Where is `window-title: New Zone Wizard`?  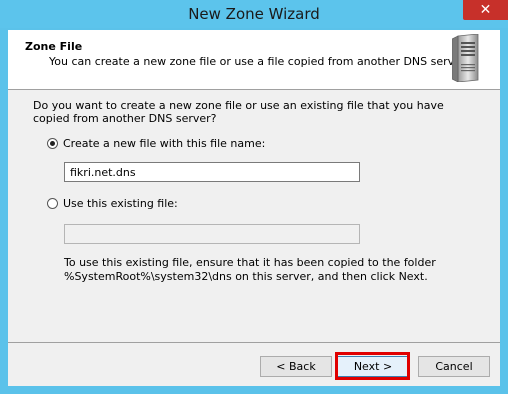
window-title: New Zone Wizard is located at coordinates (254, 14).